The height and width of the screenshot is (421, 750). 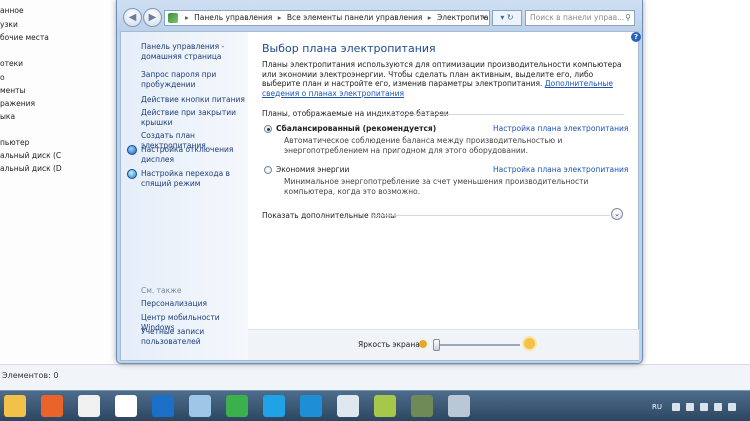 I want to click on language-indicator: RU, so click(x=657, y=407).